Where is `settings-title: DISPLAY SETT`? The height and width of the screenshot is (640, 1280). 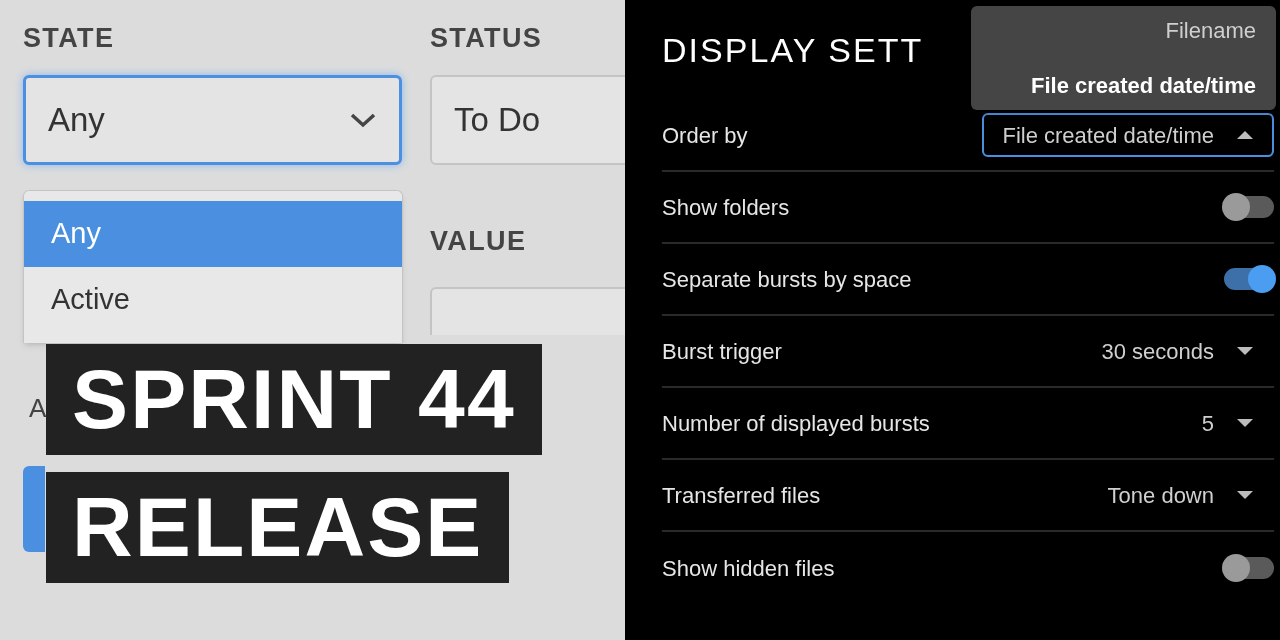 settings-title: DISPLAY SETT is located at coordinates (793, 50).